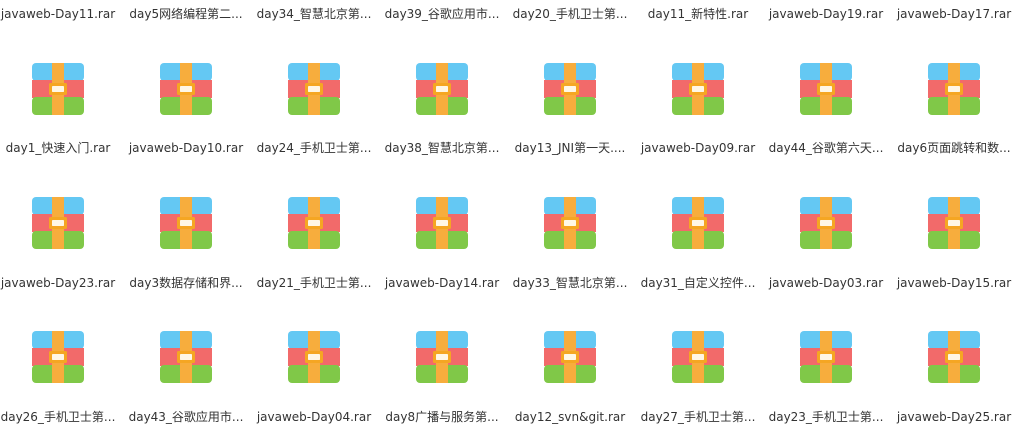 This screenshot has width=1028, height=433. What do you see at coordinates (442, 283) in the screenshot?
I see `file-name-label: javaweb-Day14.rar` at bounding box center [442, 283].